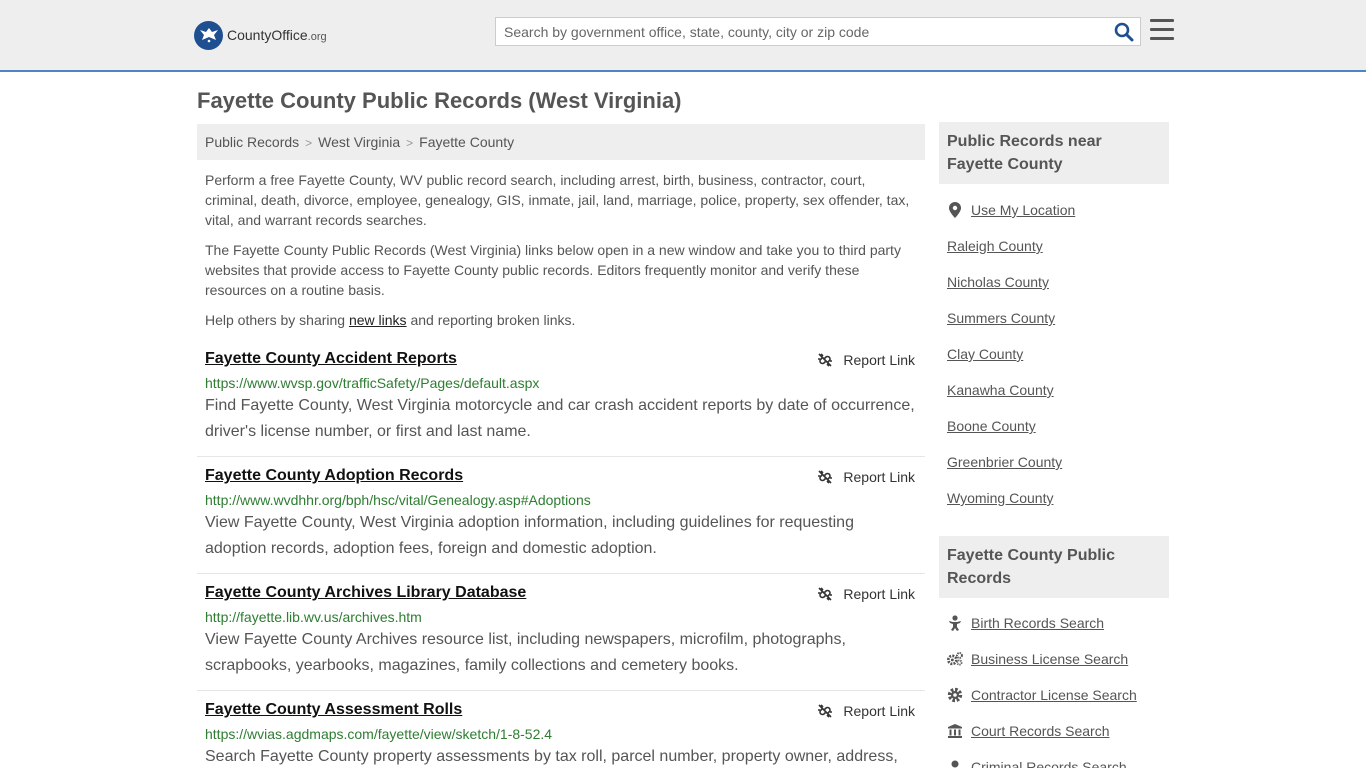 This screenshot has height=768, width=1366. What do you see at coordinates (955, 659) in the screenshot?
I see `gears-icon` at bounding box center [955, 659].